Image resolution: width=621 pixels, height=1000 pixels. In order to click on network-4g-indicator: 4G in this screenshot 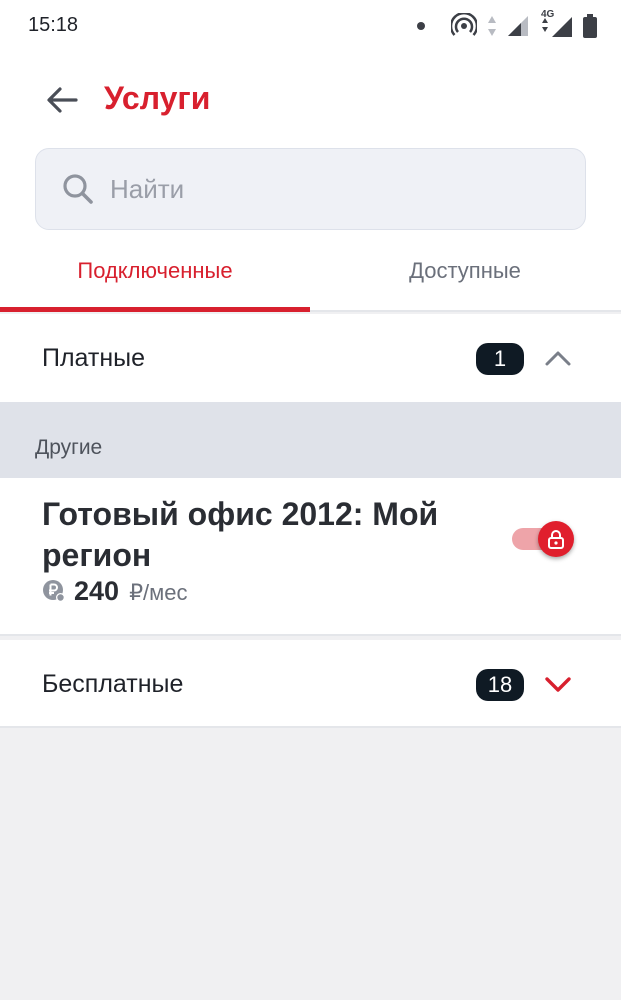, I will do `click(556, 24)`.